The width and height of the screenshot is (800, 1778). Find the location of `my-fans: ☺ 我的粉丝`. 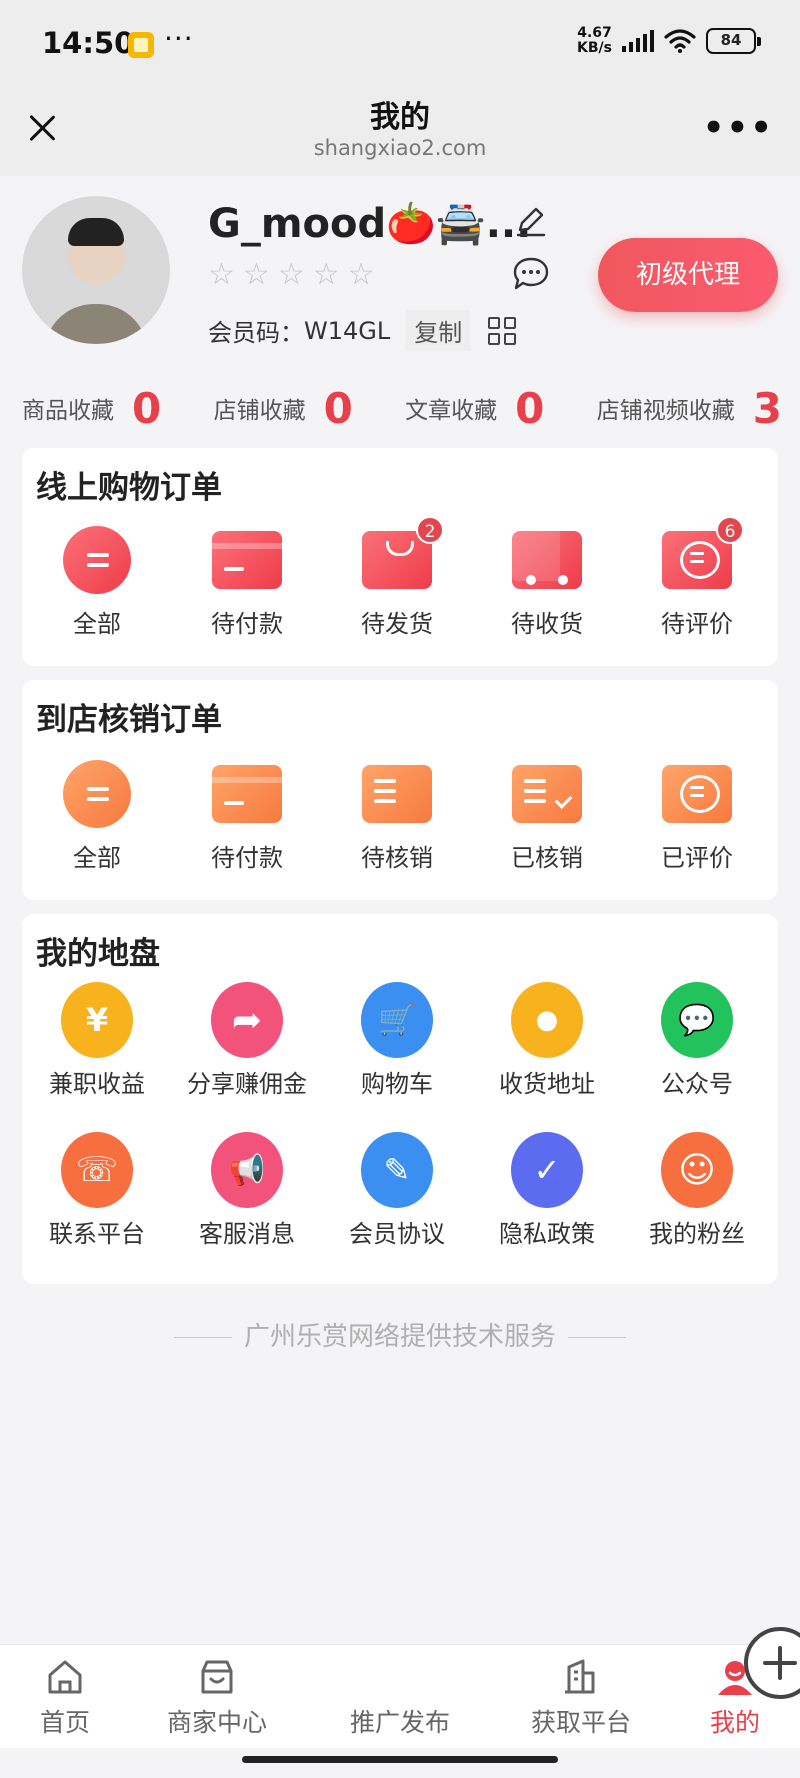

my-fans: ☺ 我的粉丝 is located at coordinates (697, 1190).